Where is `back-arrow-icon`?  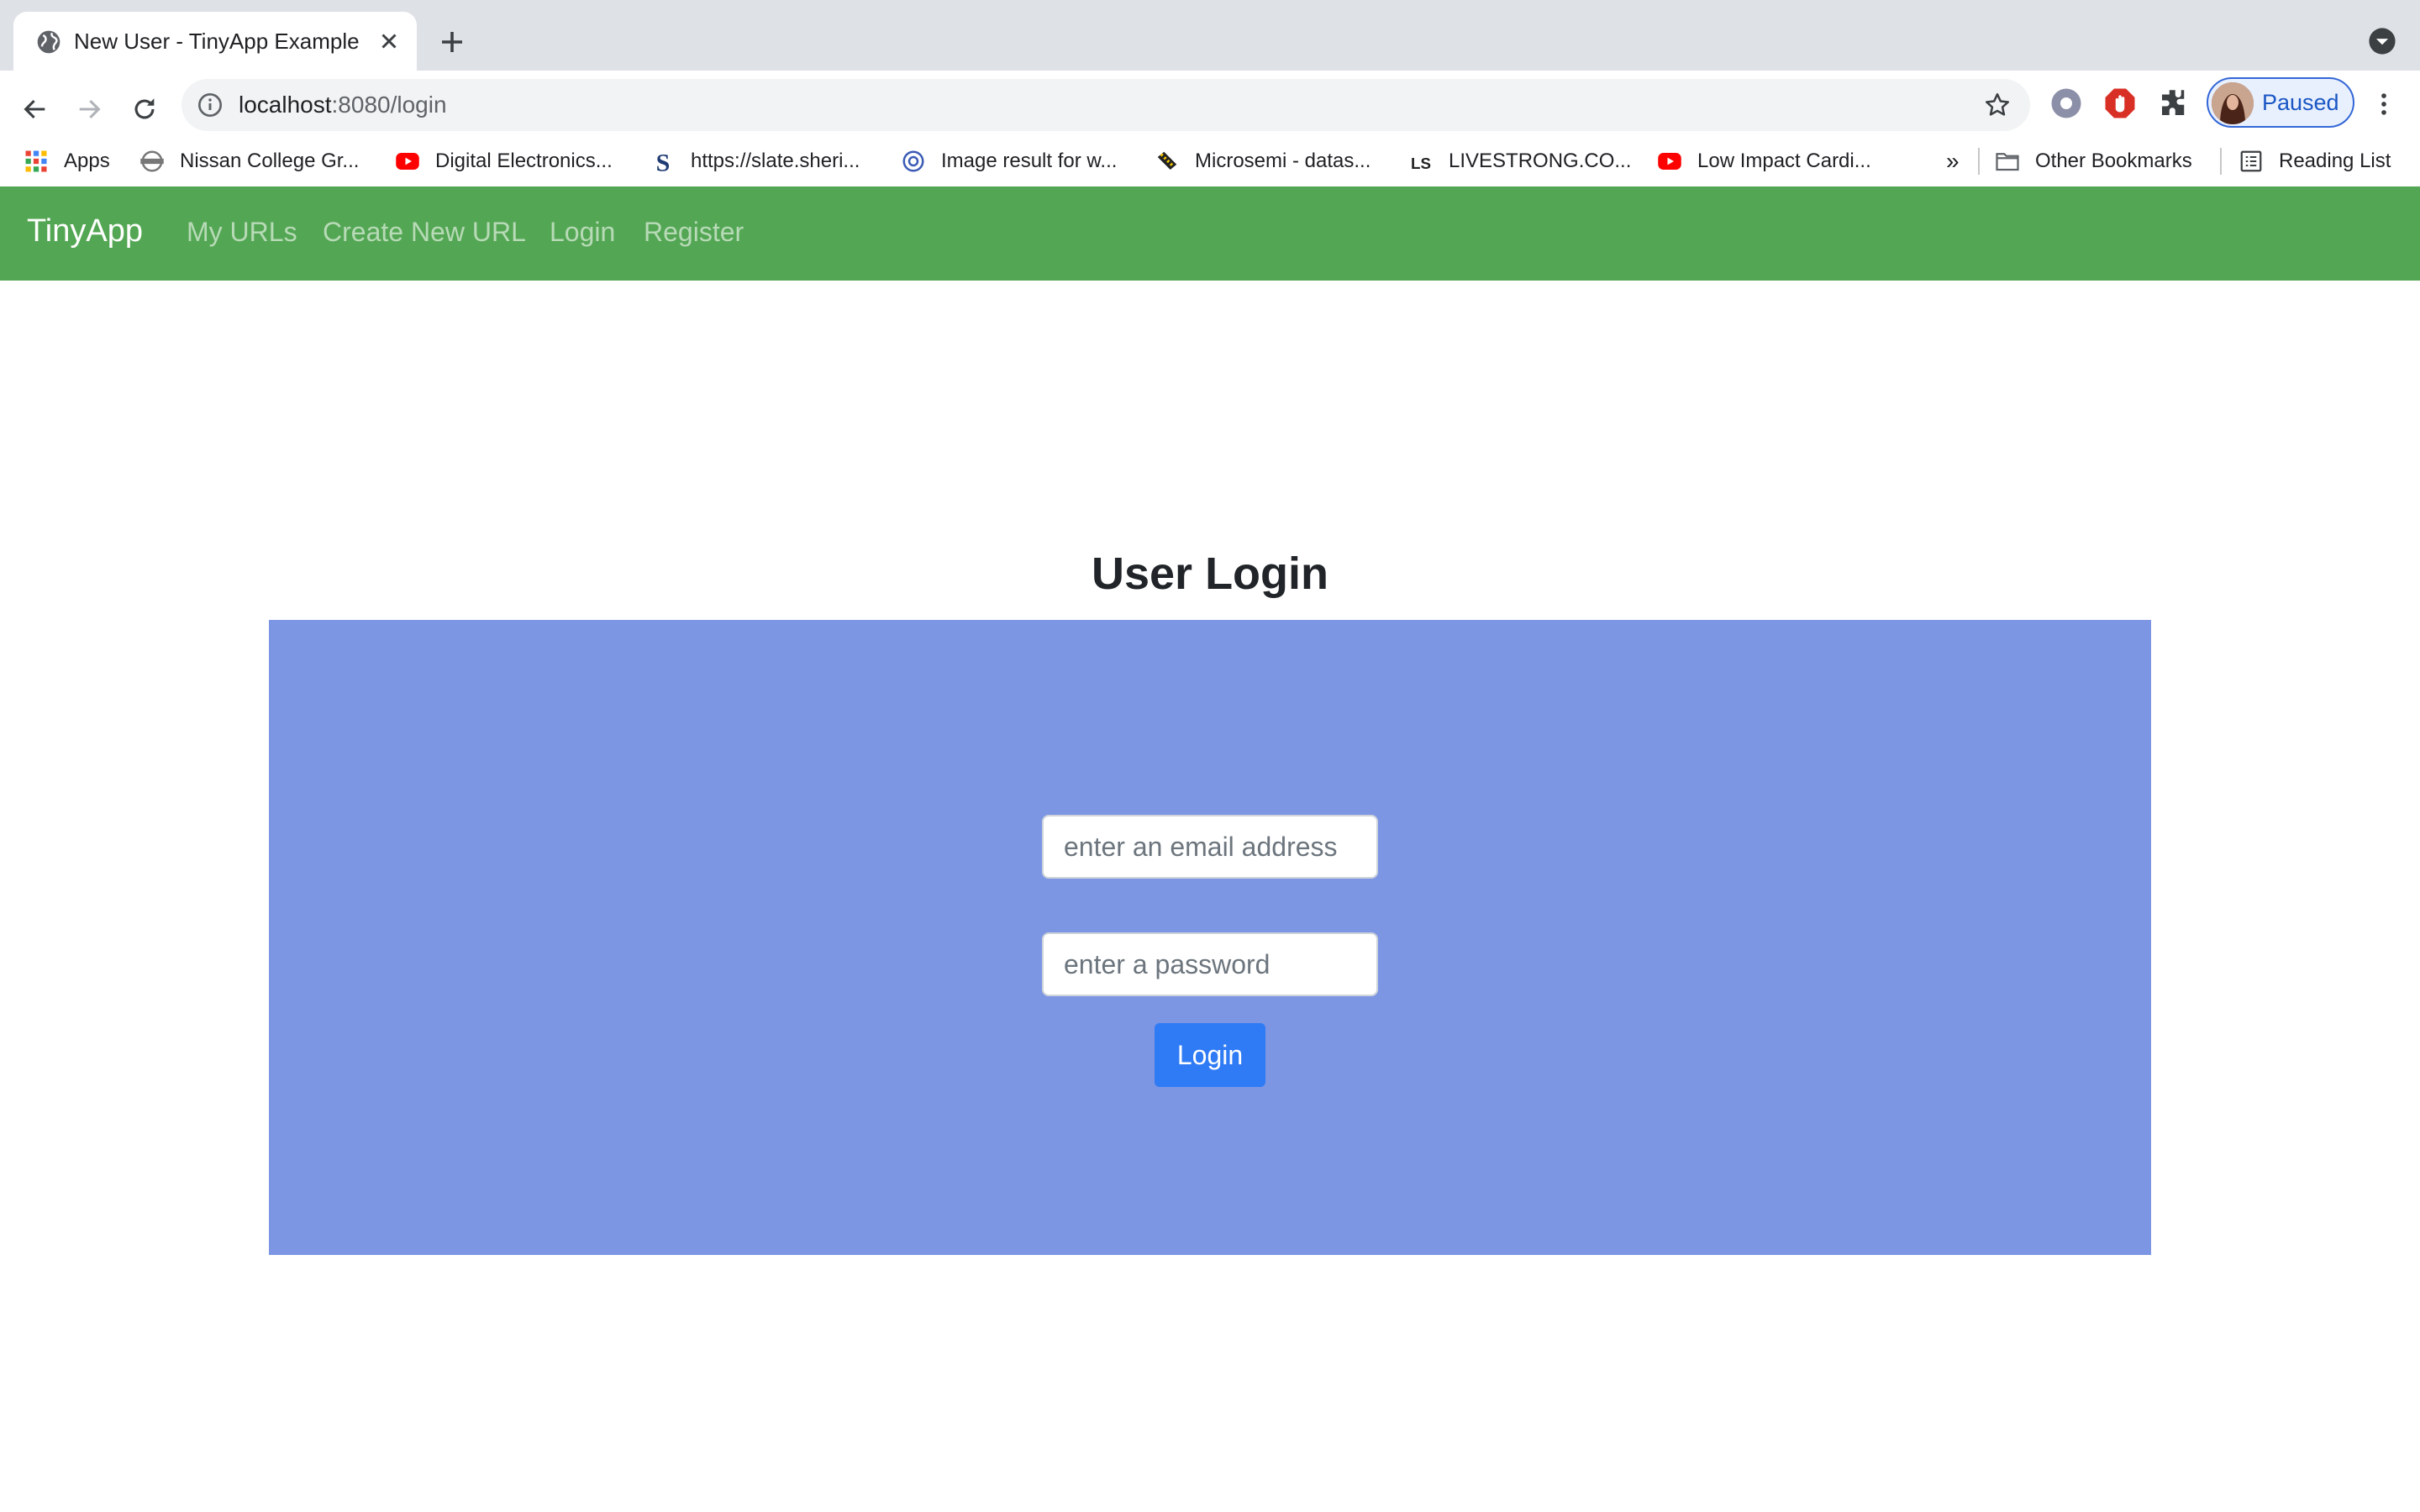
back-arrow-icon is located at coordinates (34, 109).